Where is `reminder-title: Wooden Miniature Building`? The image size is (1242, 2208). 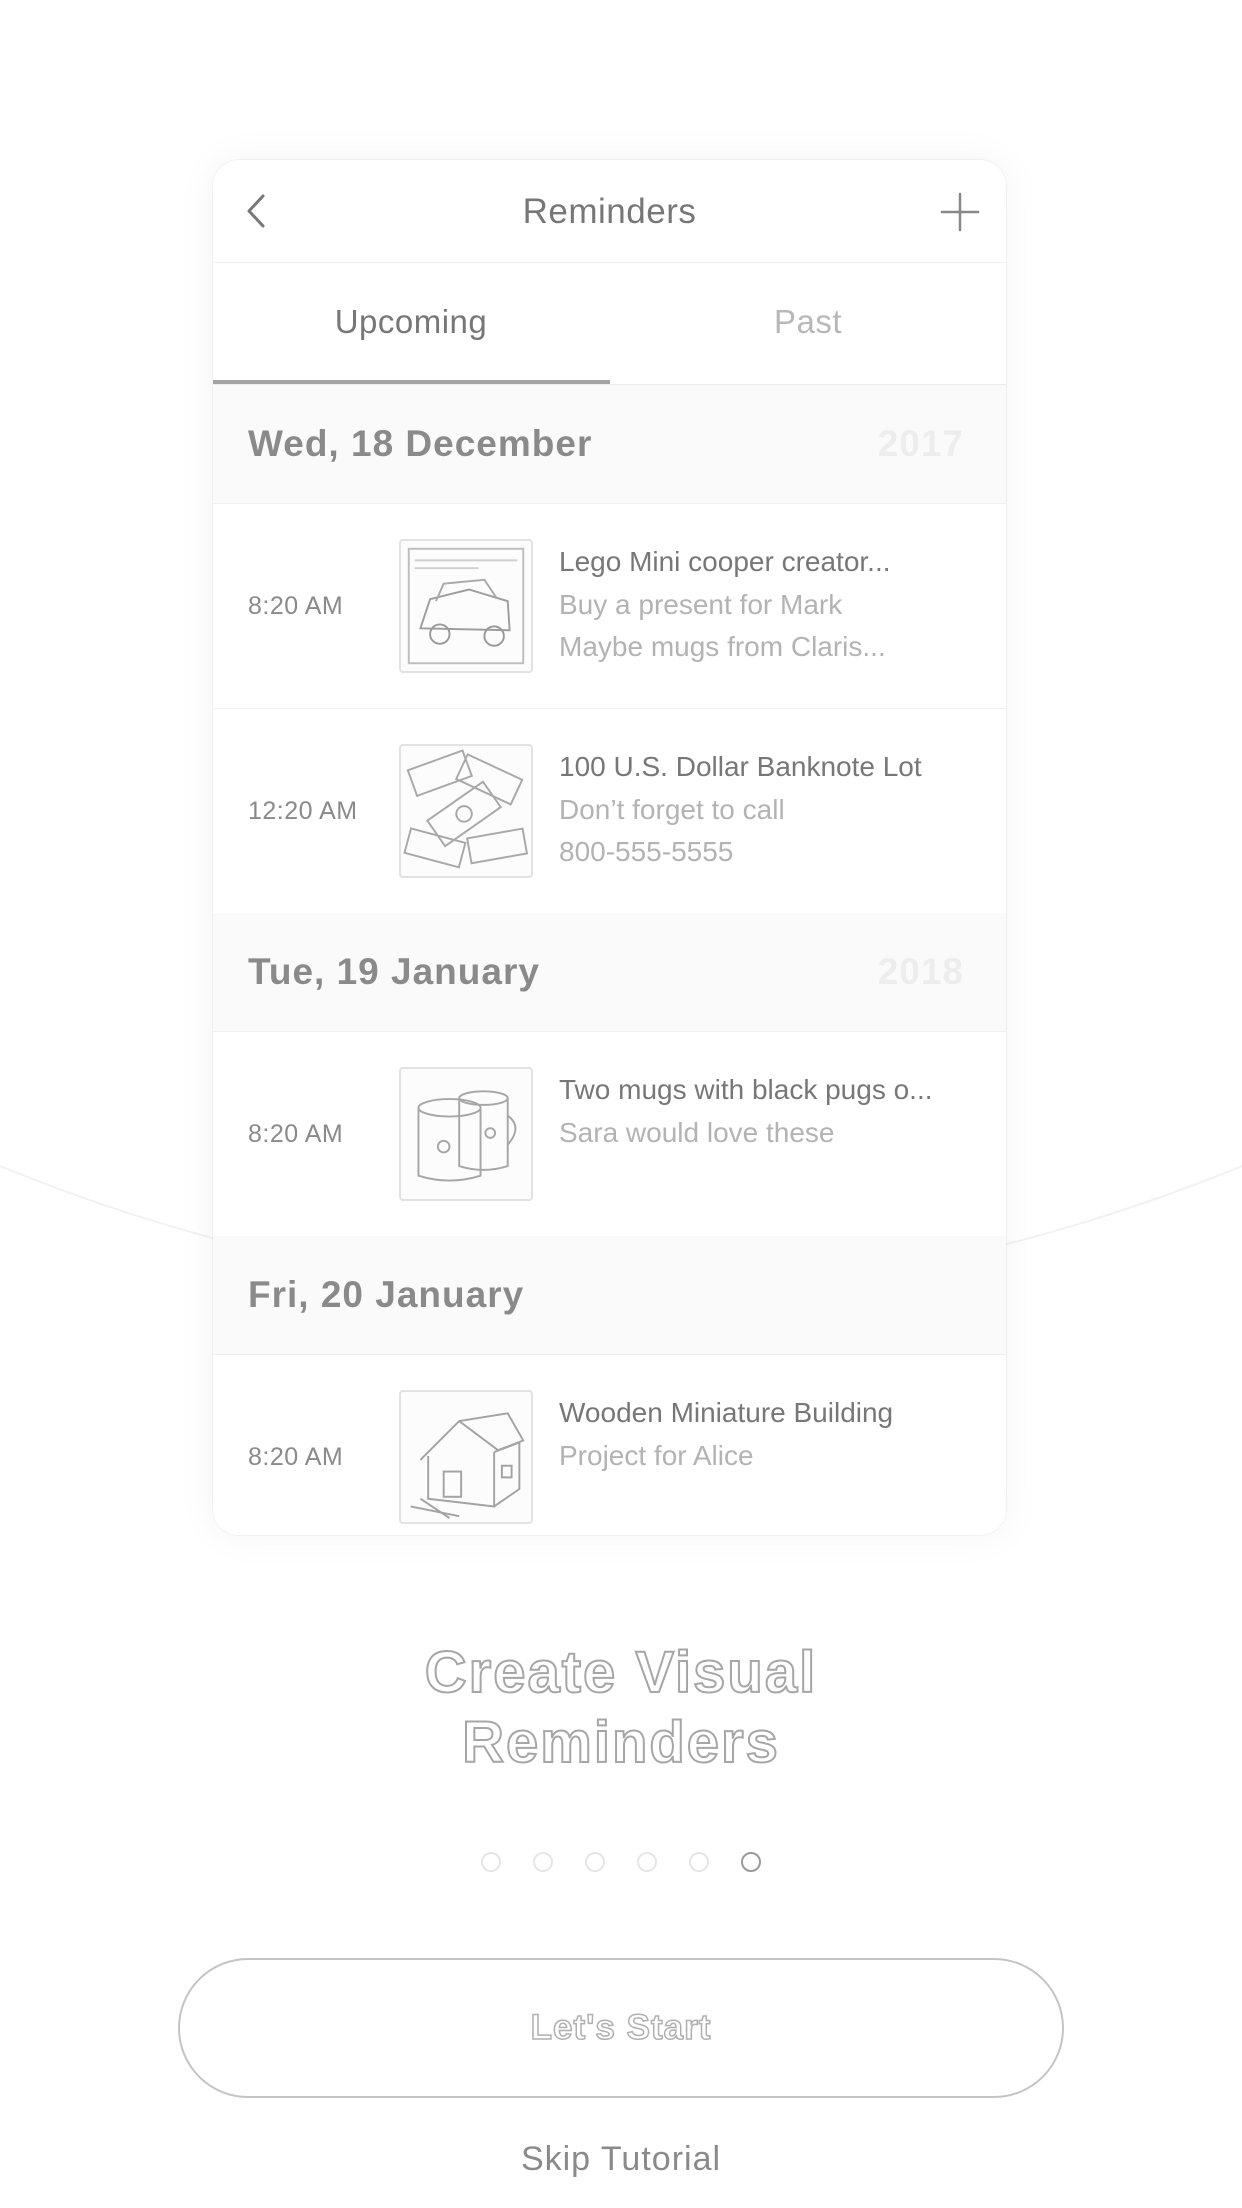 reminder-title: Wooden Miniature Building is located at coordinates (726, 1412).